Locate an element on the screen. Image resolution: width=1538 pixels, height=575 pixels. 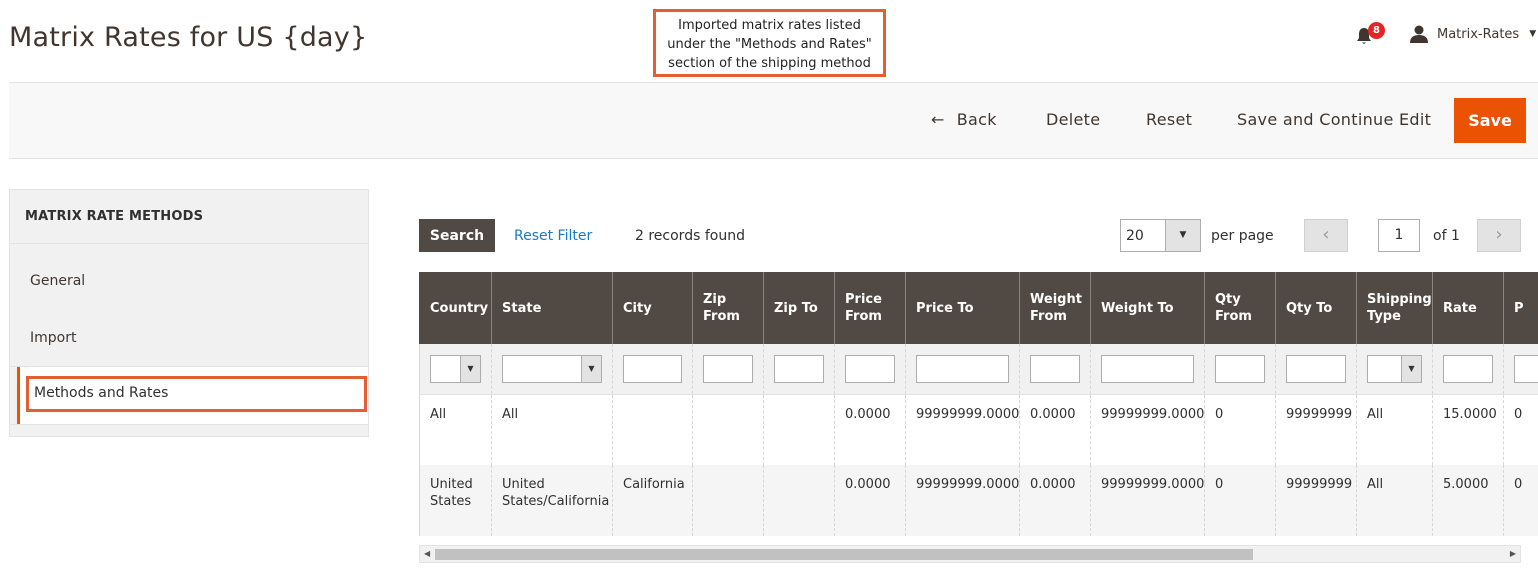
user-name: Matrix-Rates is located at coordinates (1478, 34).